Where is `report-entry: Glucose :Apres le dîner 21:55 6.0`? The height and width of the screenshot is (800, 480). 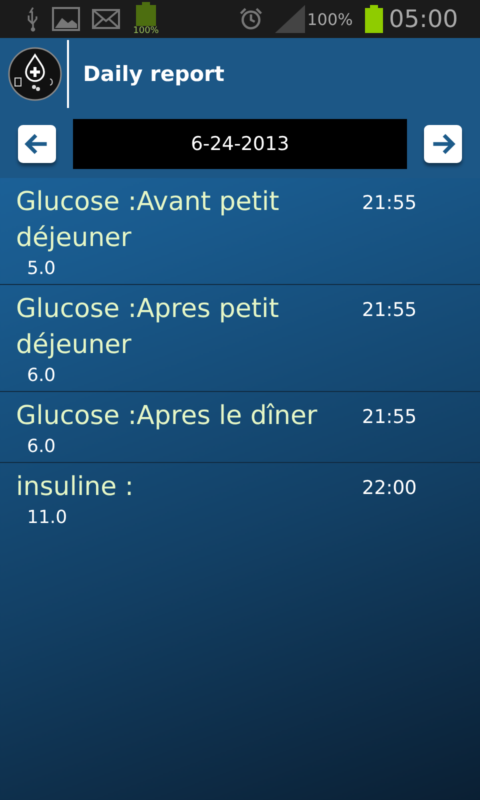 report-entry: Glucose :Apres le dîner 21:55 6.0 is located at coordinates (240, 427).